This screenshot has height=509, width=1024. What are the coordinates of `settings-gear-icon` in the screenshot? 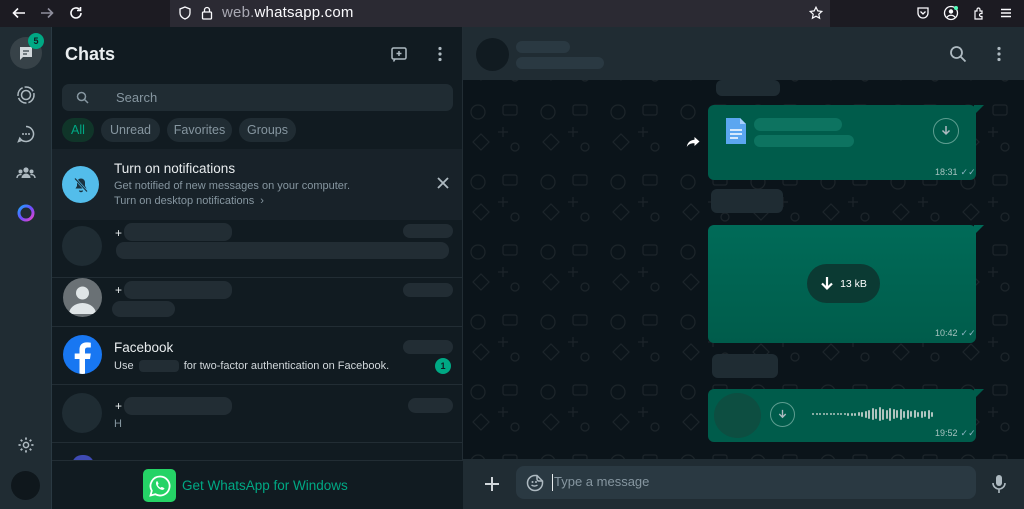 It's located at (26, 445).